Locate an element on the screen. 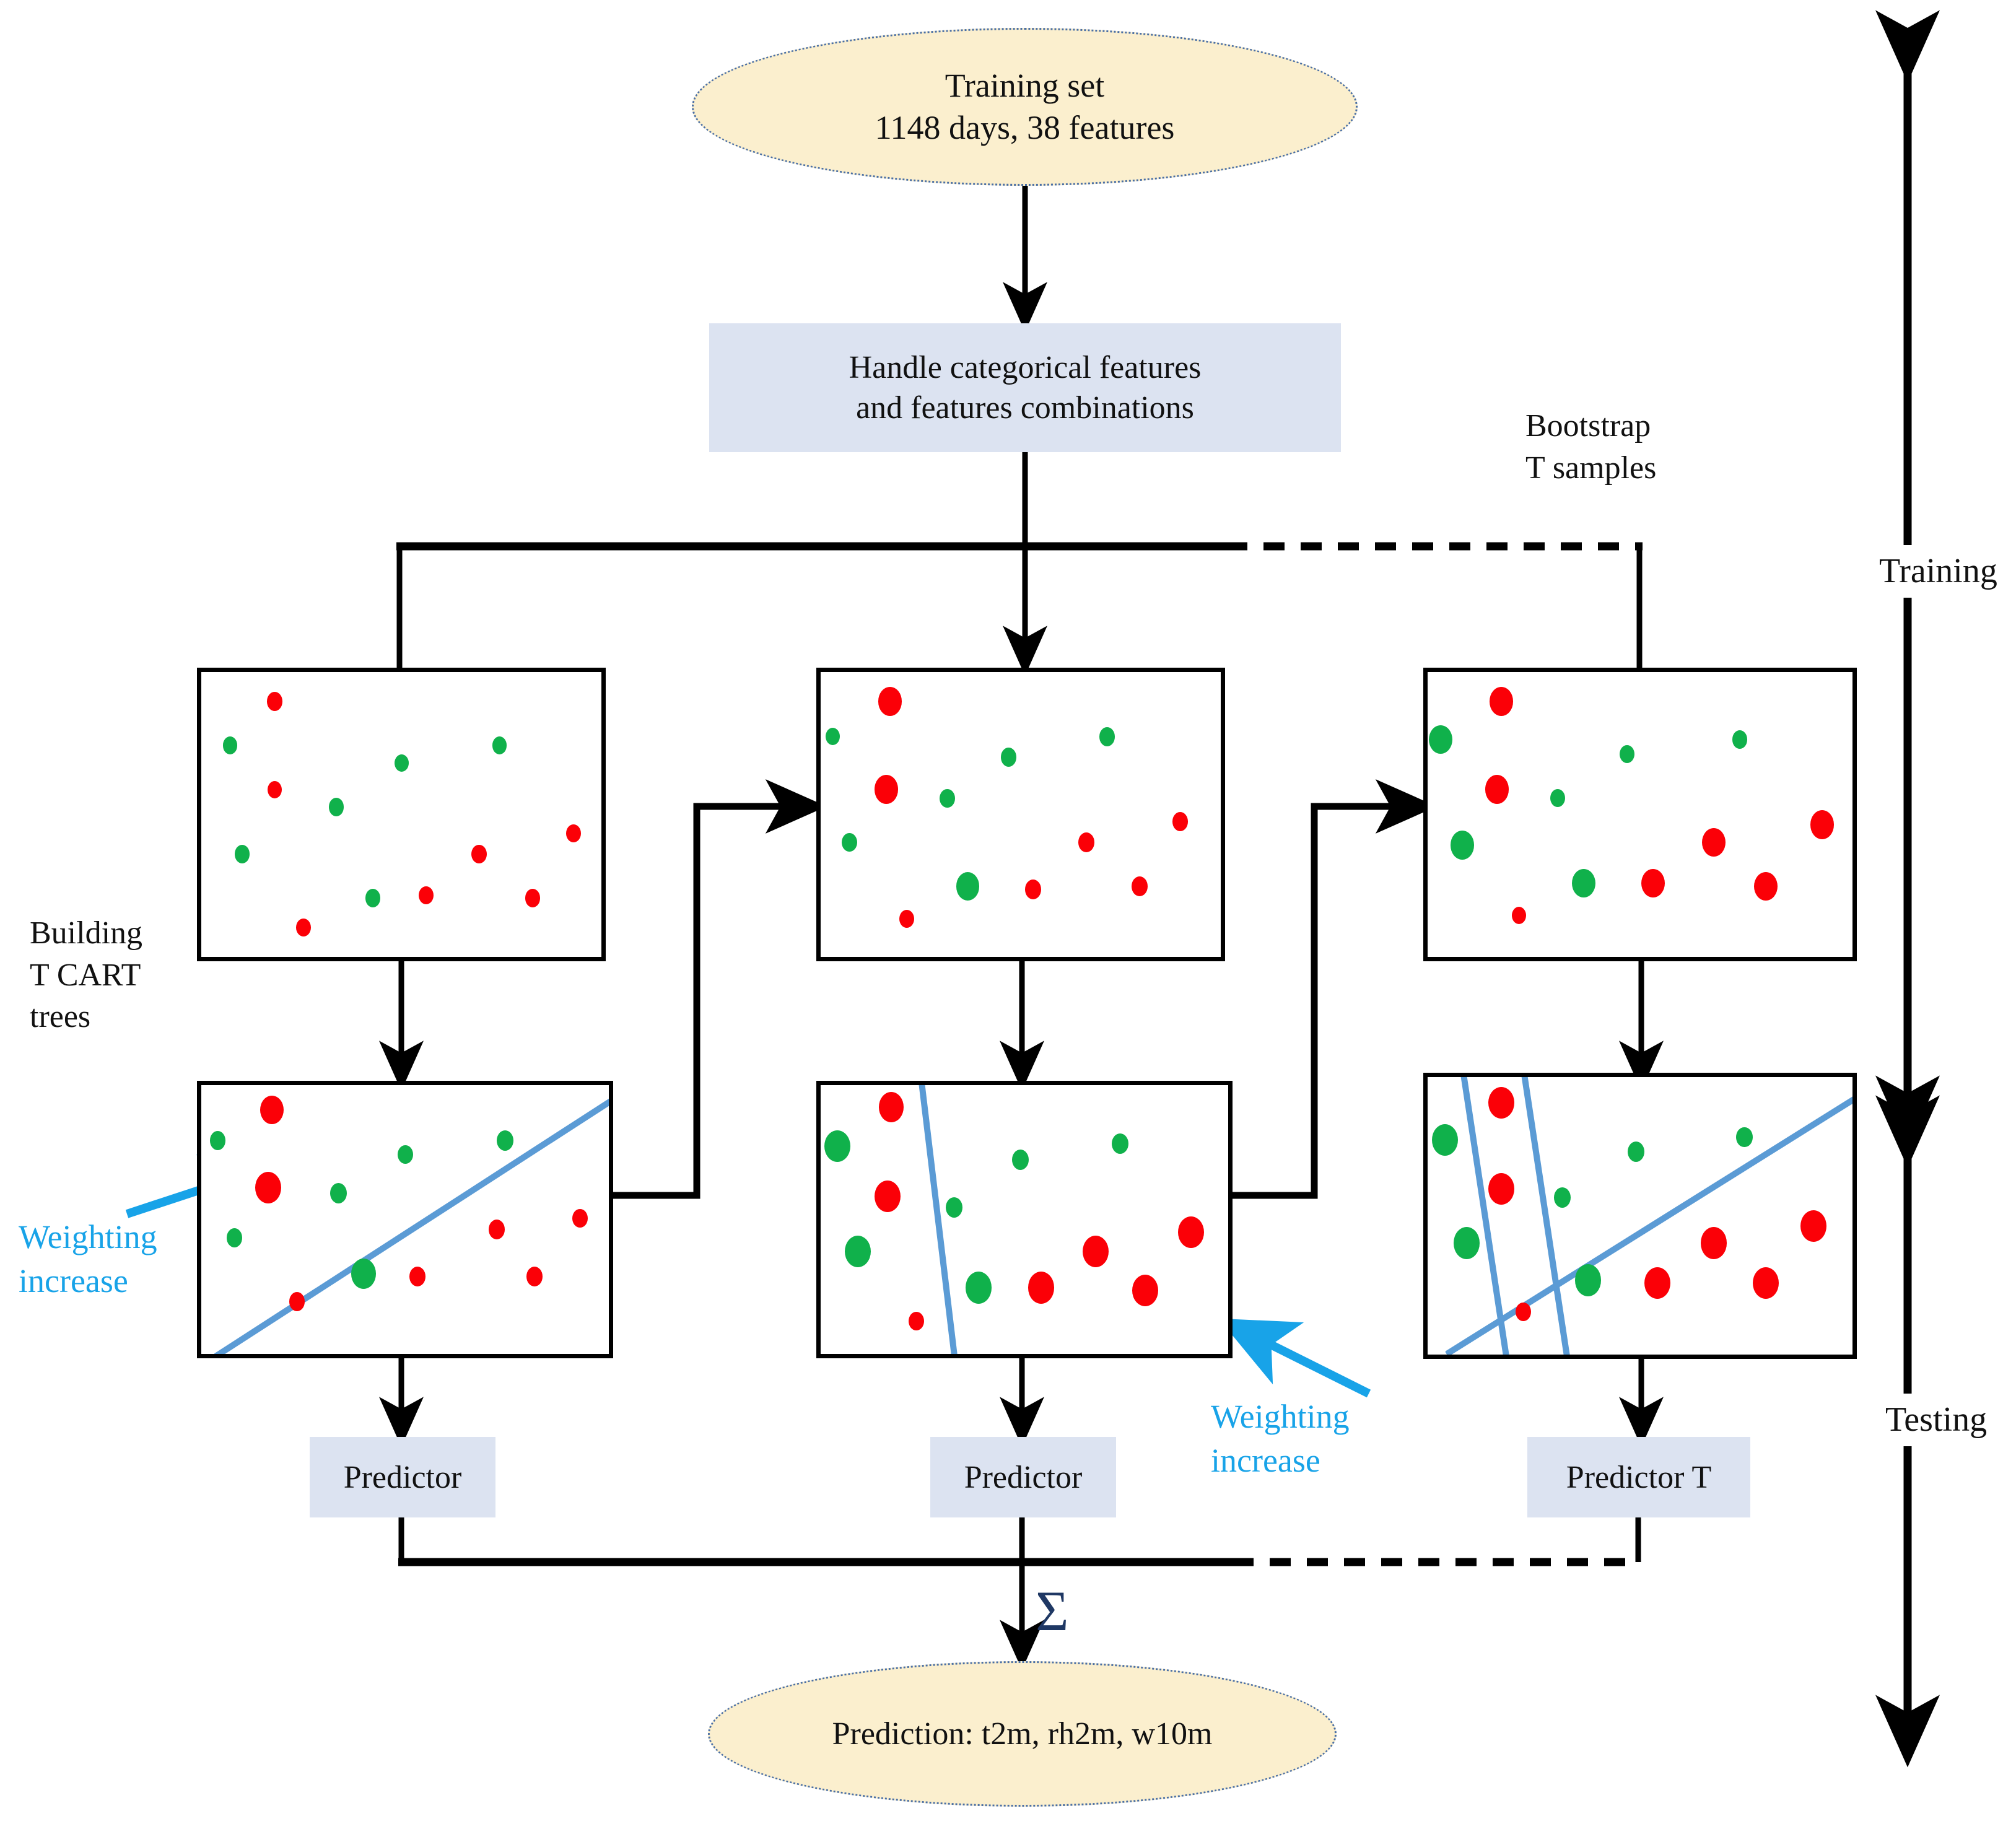 This screenshot has width=2016, height=1829. training-set-line2: 1148 days, 38 features is located at coordinates (1025, 127).